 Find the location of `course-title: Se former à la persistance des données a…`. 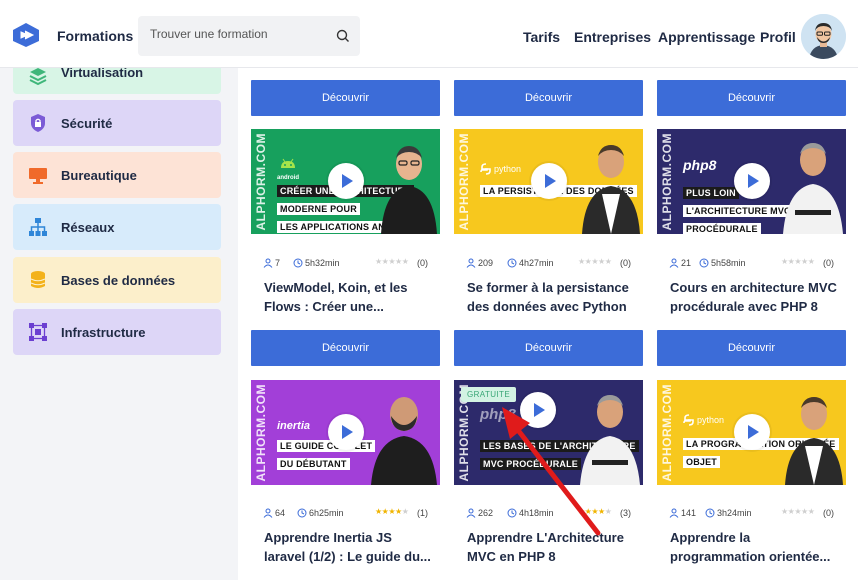

course-title: Se former à la persistance des données a… is located at coordinates (552, 297).